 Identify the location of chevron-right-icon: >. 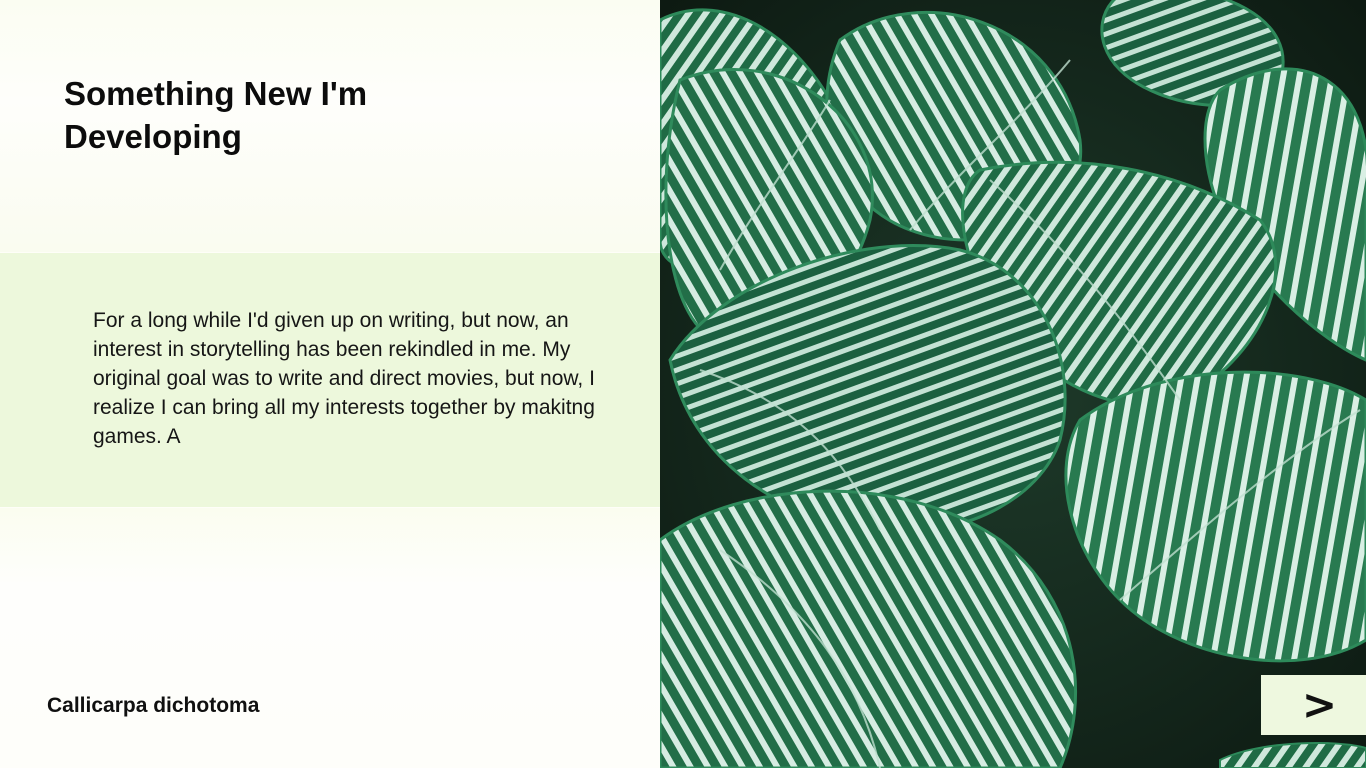
(1319, 704).